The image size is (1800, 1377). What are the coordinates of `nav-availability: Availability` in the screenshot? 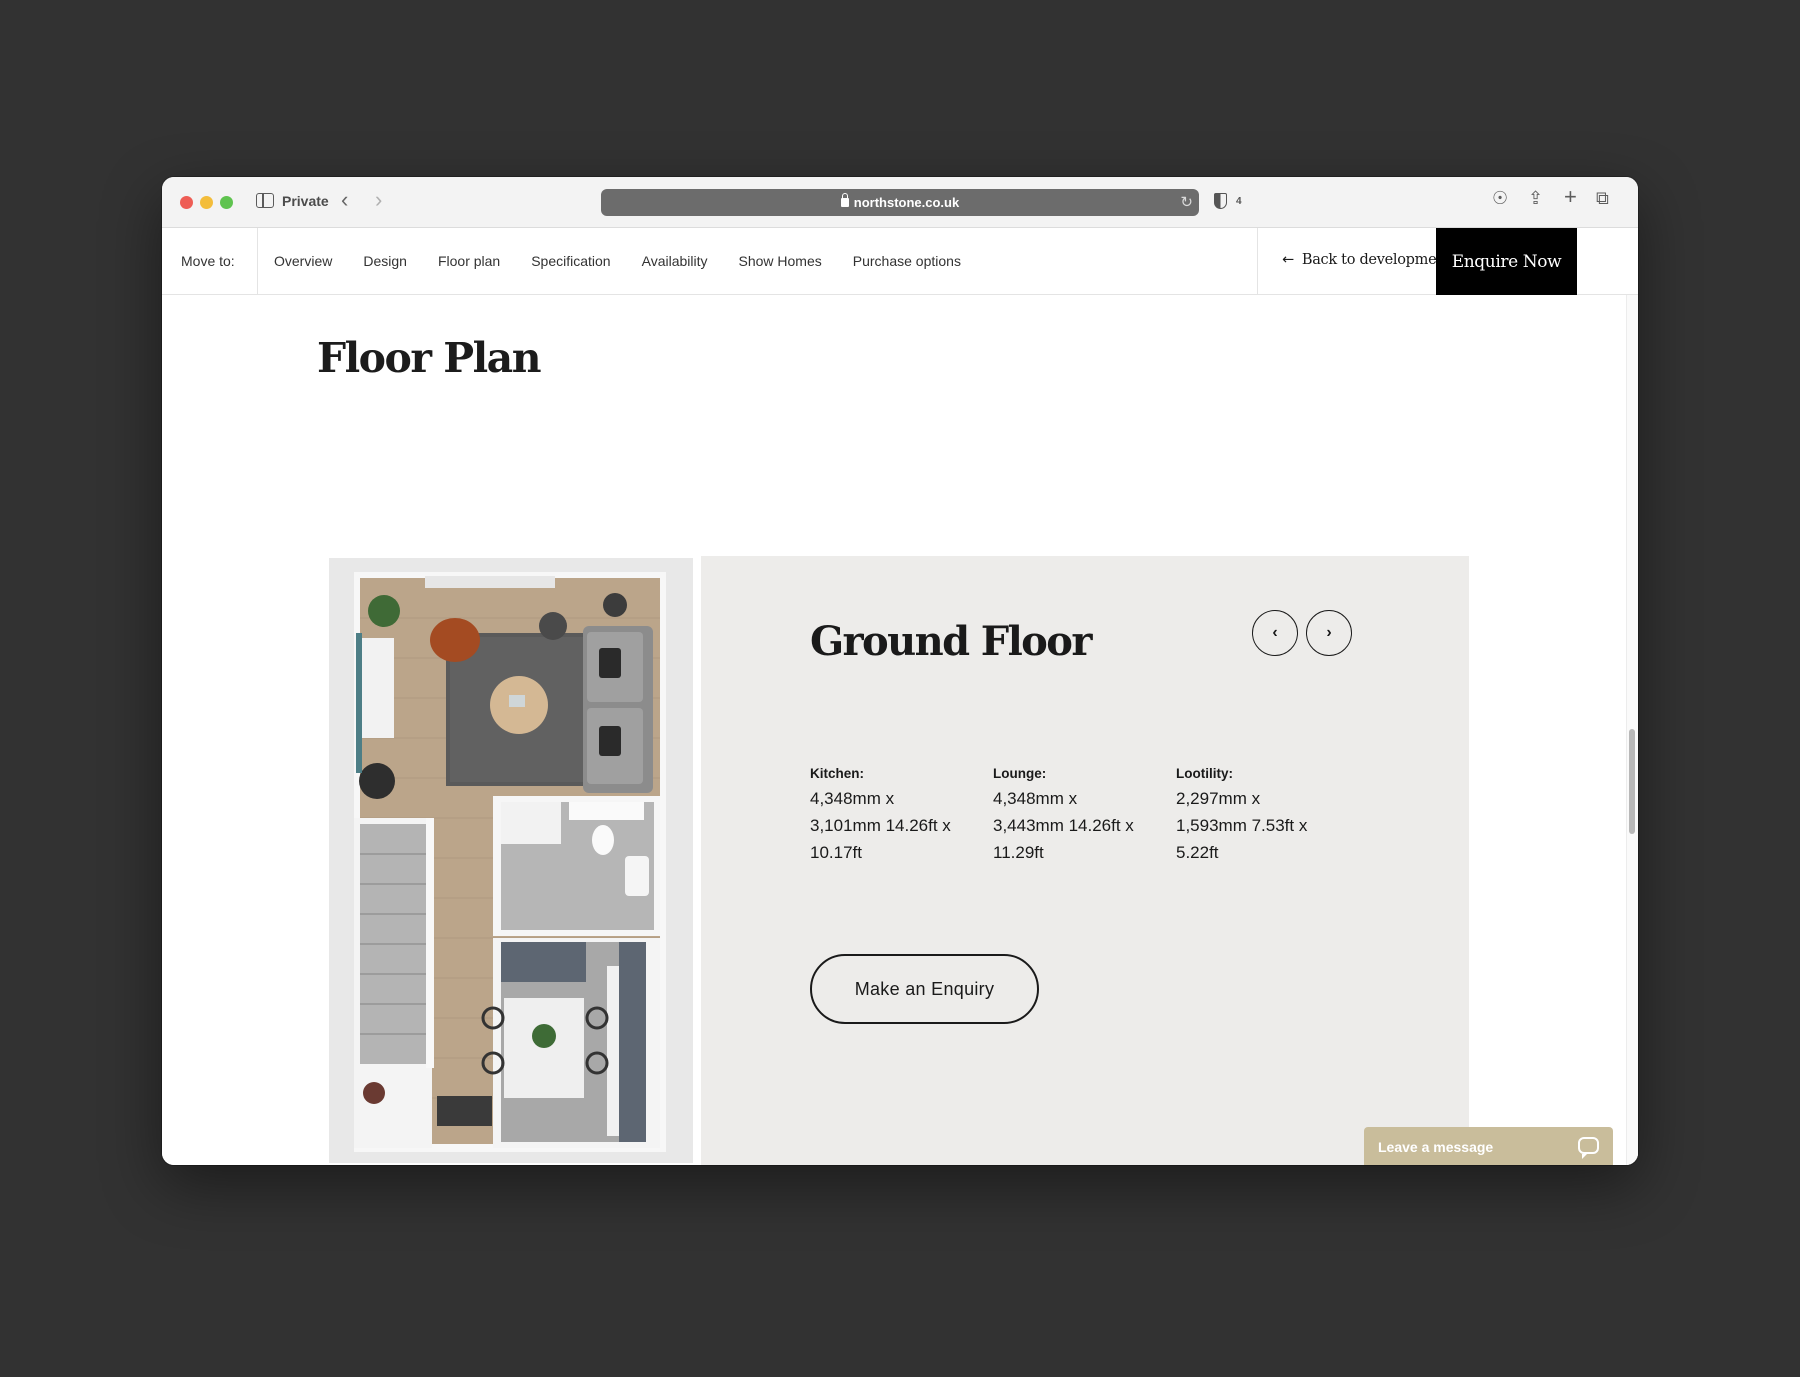 It's located at (675, 261).